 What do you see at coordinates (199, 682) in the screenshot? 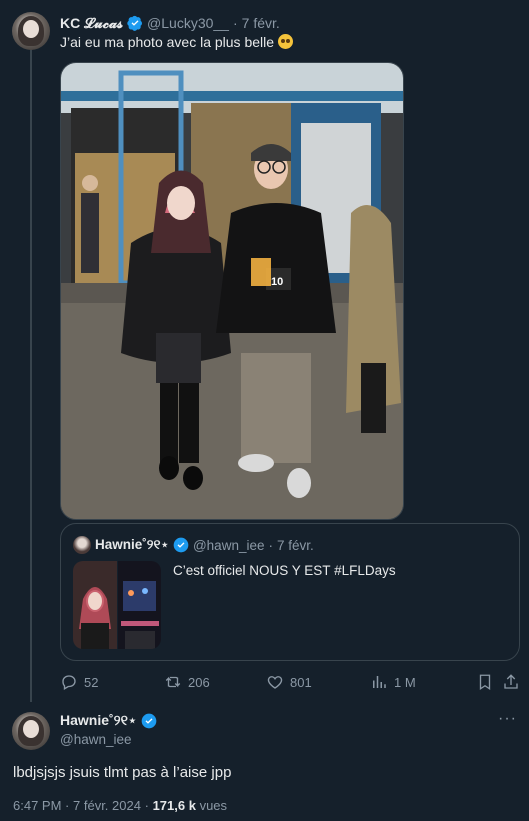
I see `retweet-count: 206` at bounding box center [199, 682].